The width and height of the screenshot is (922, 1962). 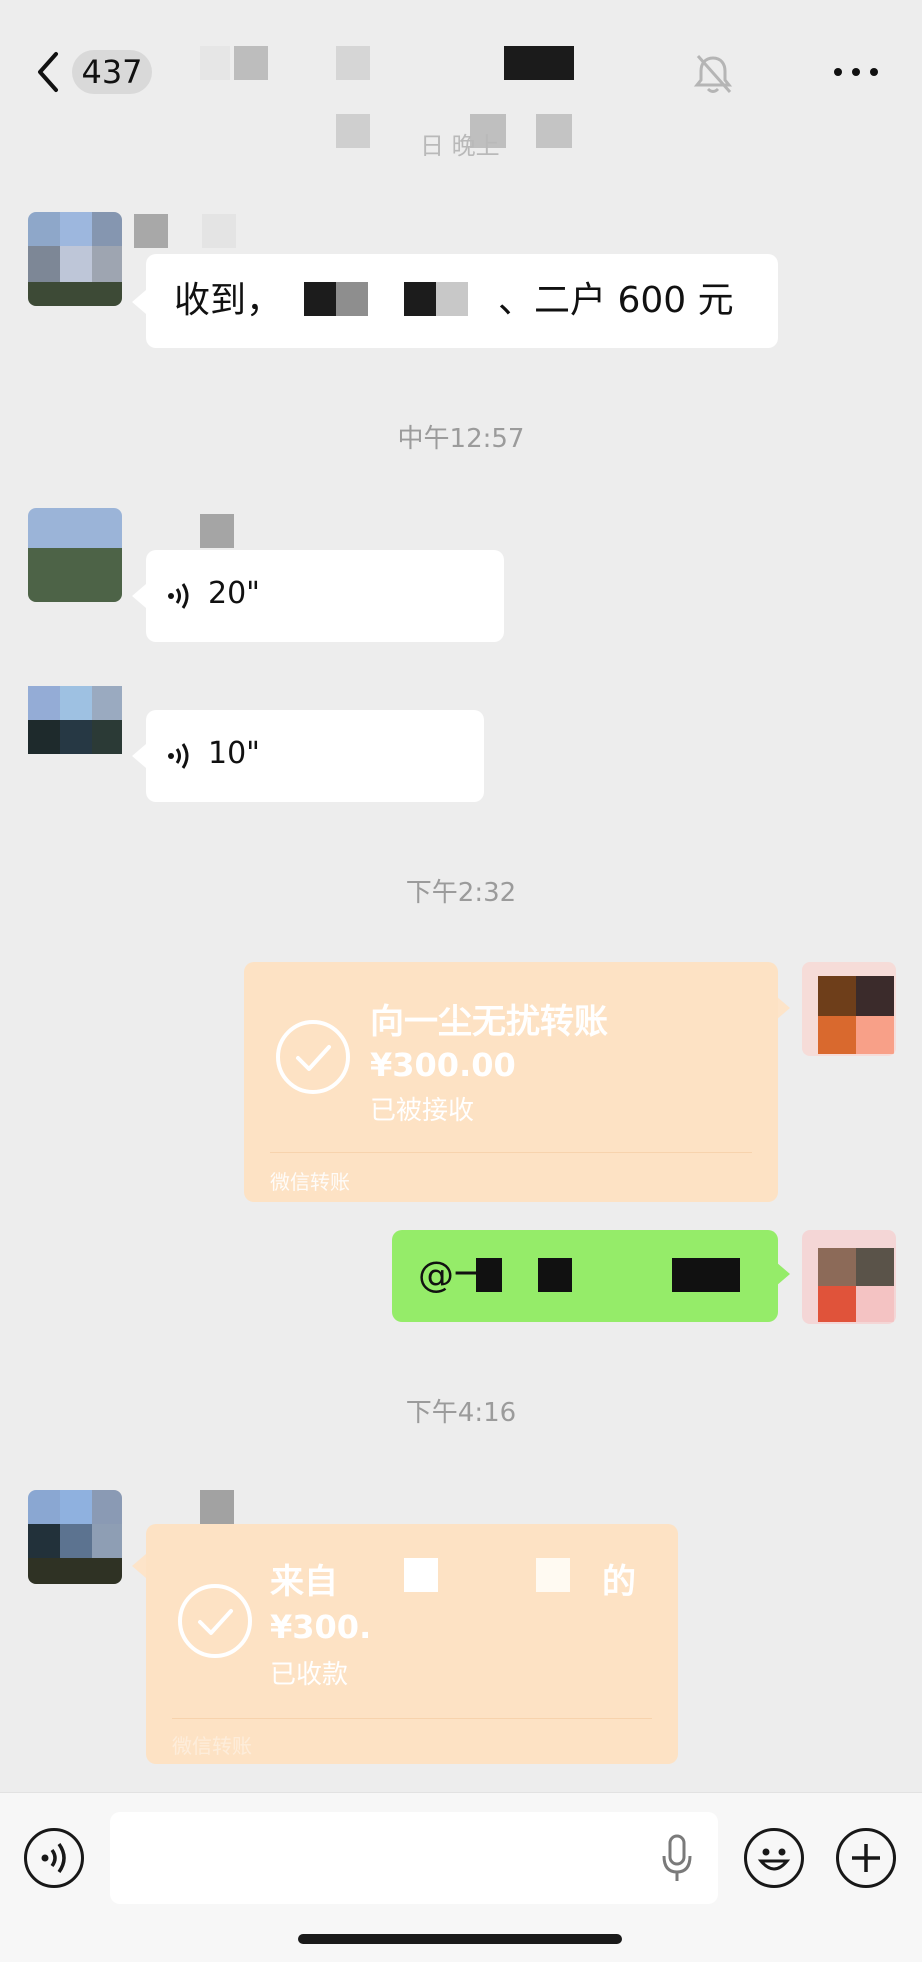 I want to click on transfer-title-suffix: 的, so click(x=619, y=1582).